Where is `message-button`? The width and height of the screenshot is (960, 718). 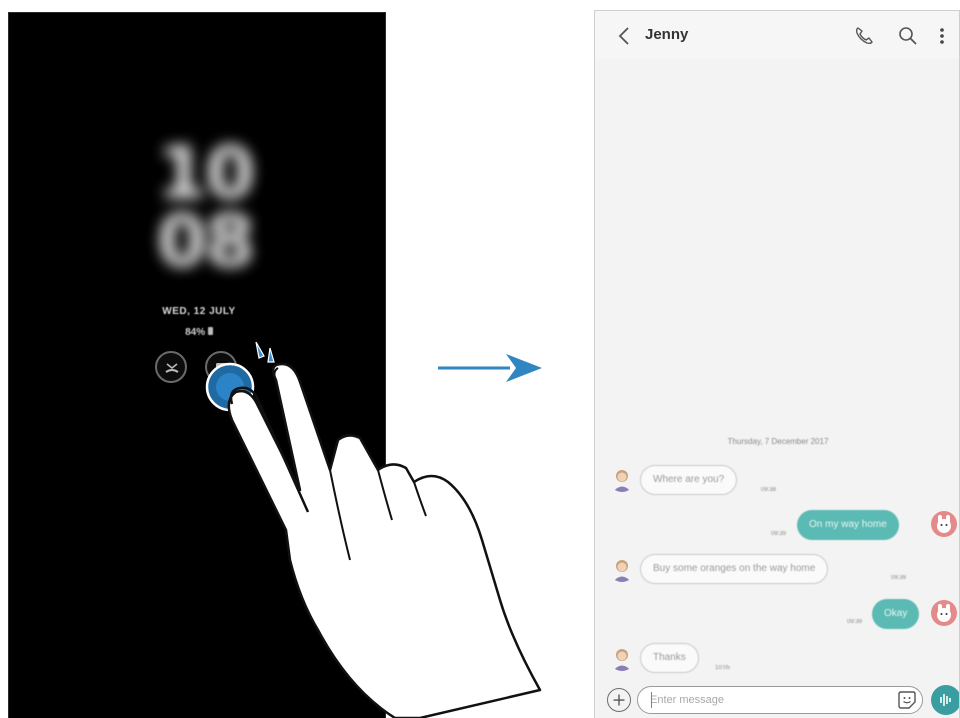
message-button is located at coordinates (221, 367).